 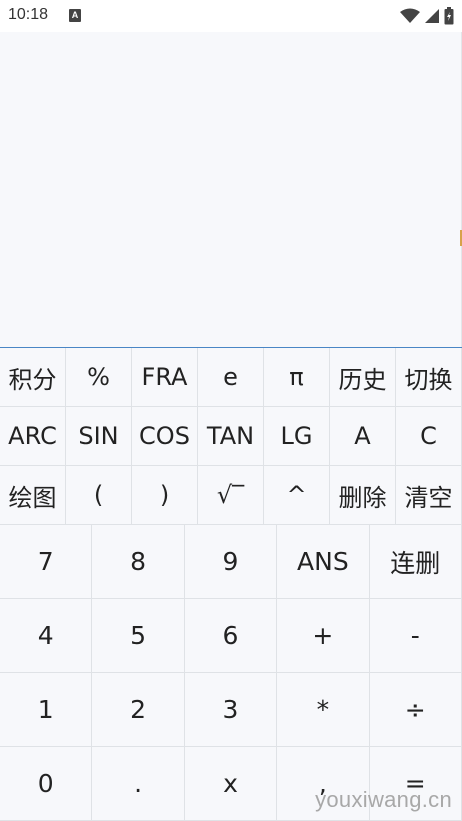 I want to click on digit-1-key: 1, so click(x=46, y=710).